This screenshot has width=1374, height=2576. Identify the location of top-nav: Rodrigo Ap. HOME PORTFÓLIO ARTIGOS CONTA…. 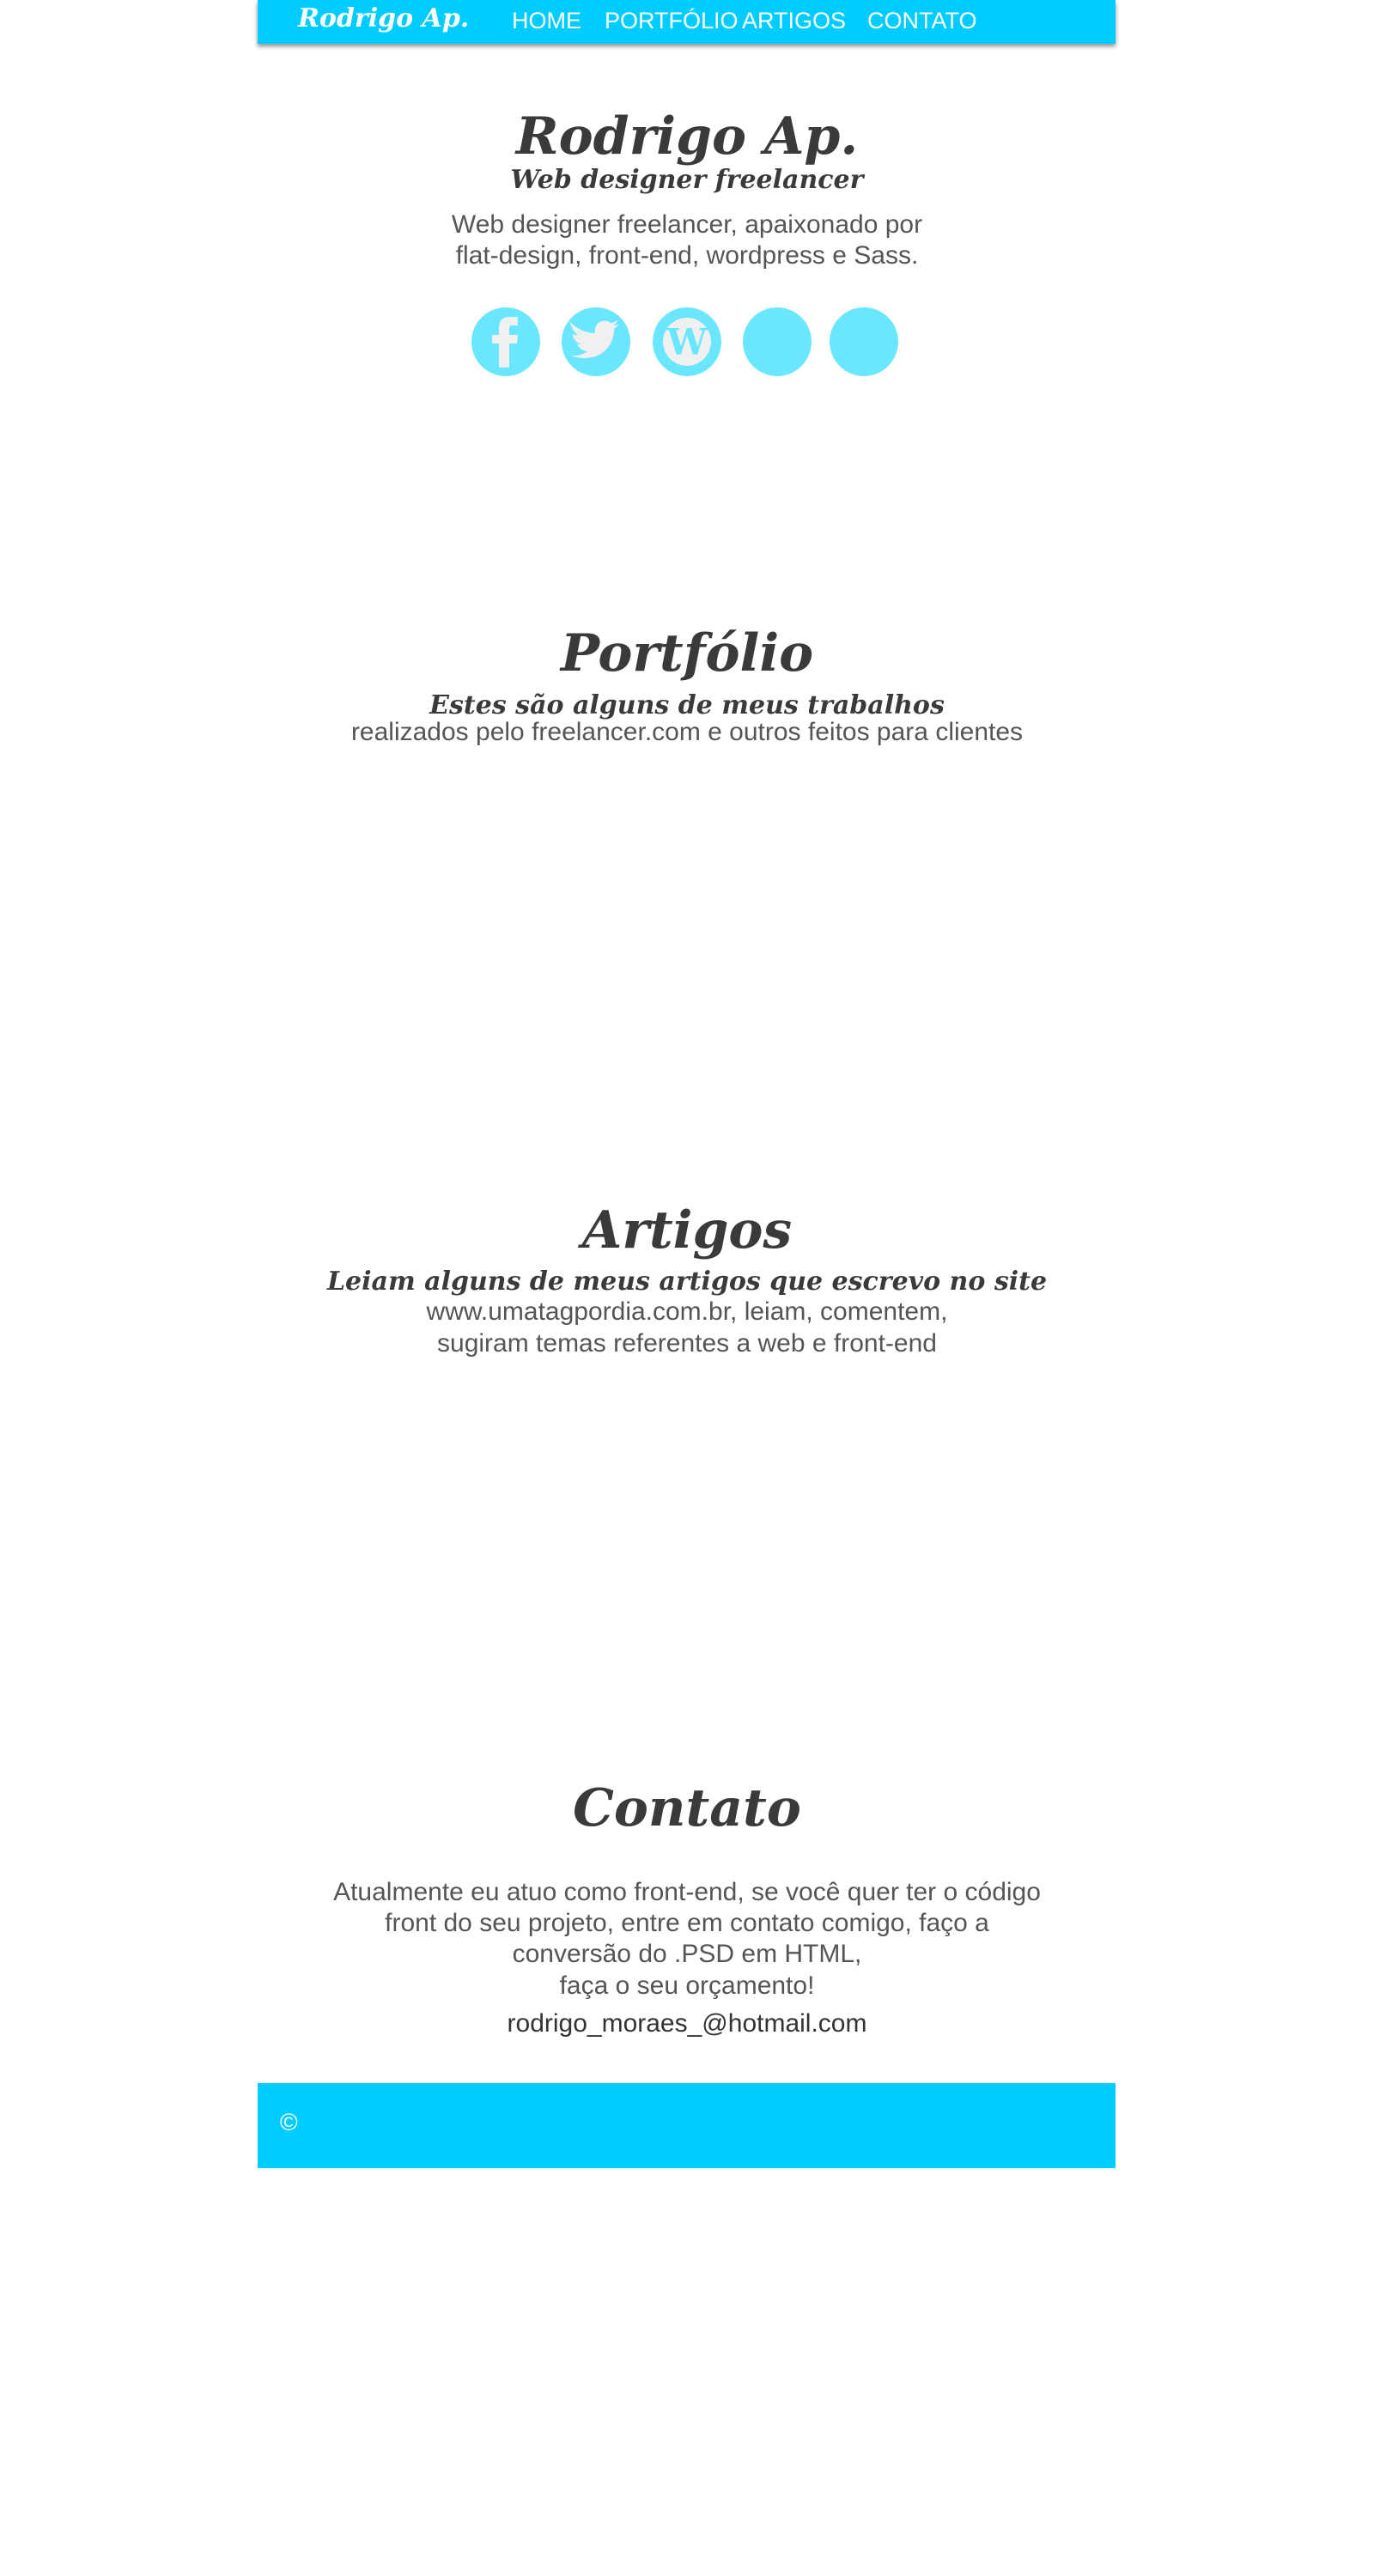
(687, 22).